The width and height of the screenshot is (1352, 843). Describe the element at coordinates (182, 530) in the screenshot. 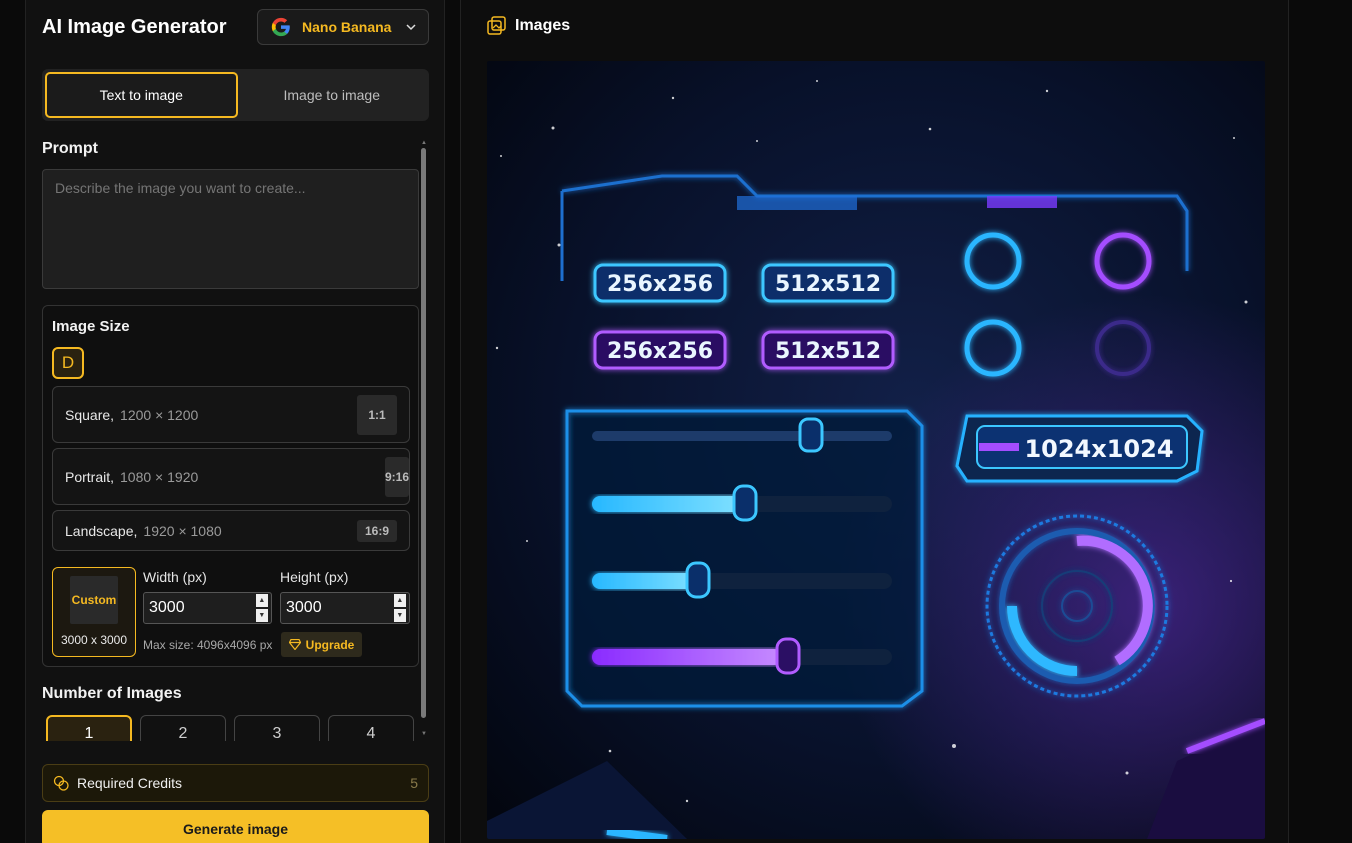

I see `preset-dims: 1920 × 1080` at that location.